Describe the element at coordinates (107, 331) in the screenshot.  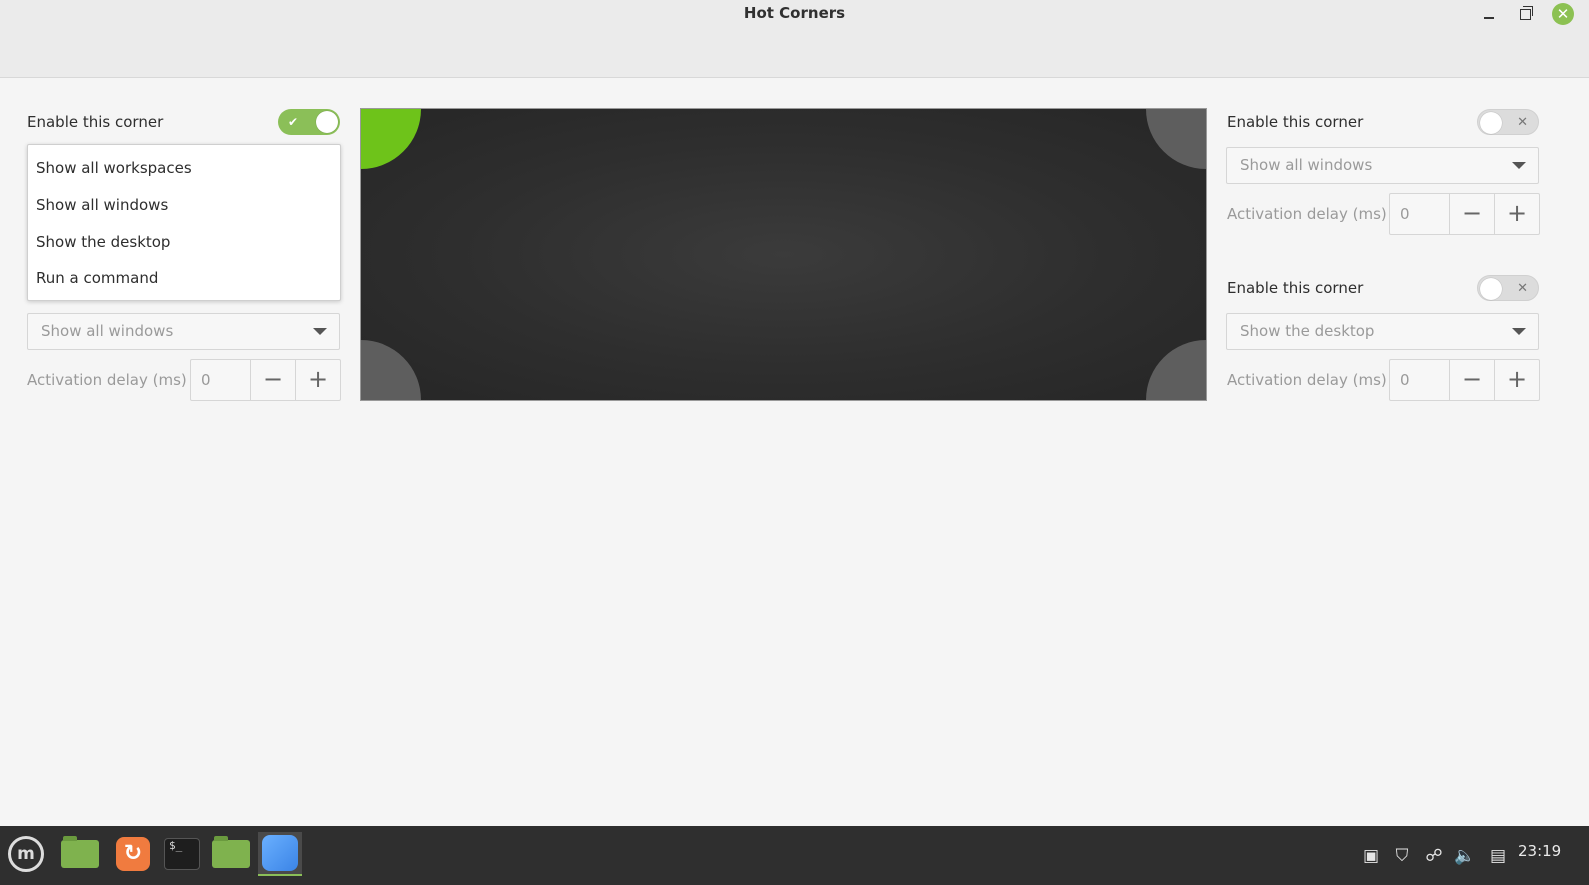
I see `top-left-action-value: Show all windows` at that location.